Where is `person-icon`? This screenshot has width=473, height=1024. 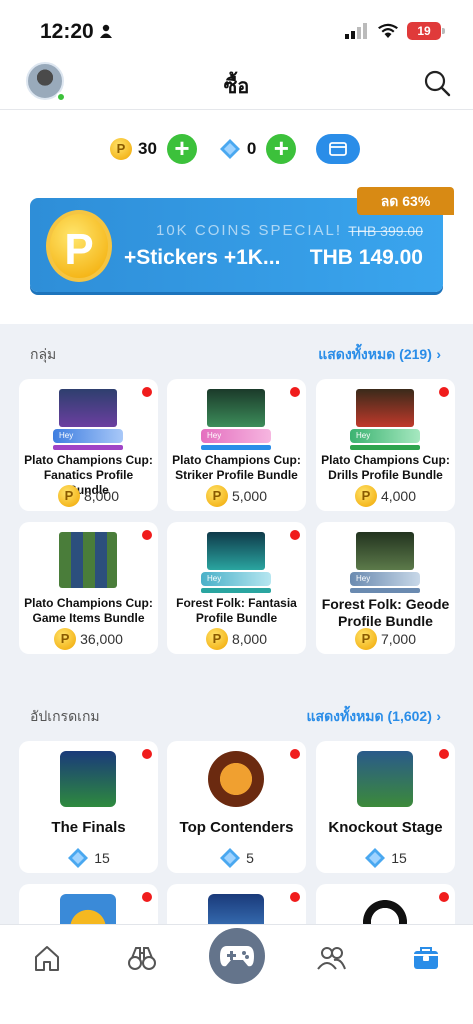
person-icon is located at coordinates (106, 31).